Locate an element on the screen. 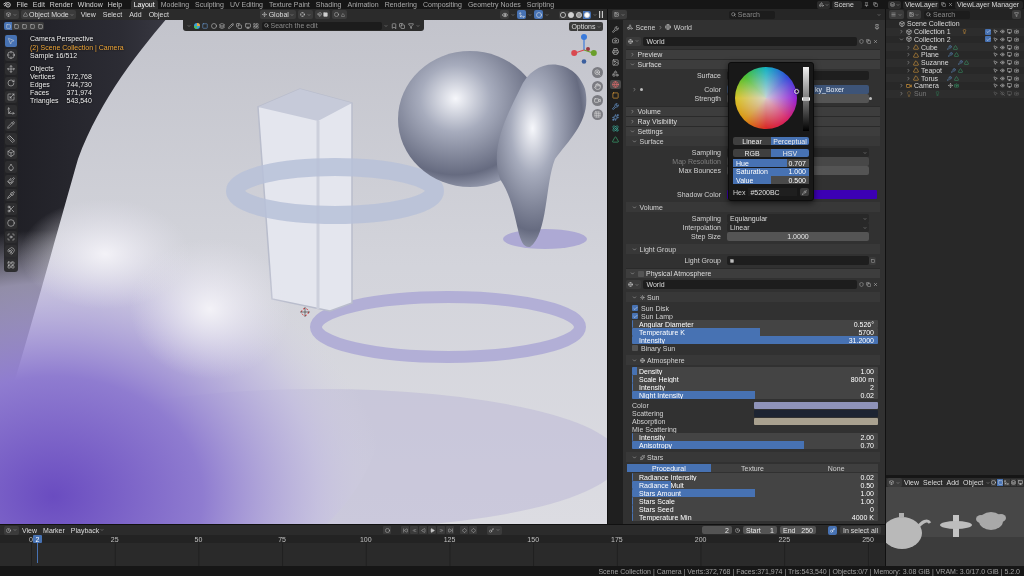 The width and height of the screenshot is (1024, 576). eyedropper-button is located at coordinates (804, 192).